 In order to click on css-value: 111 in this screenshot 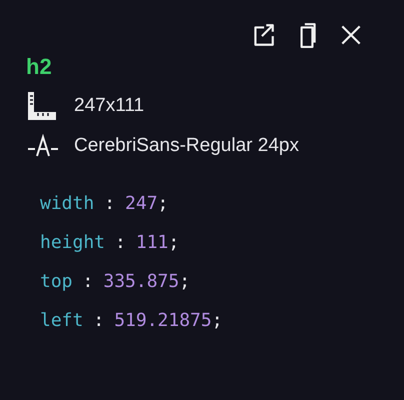, I will do `click(152, 242)`.